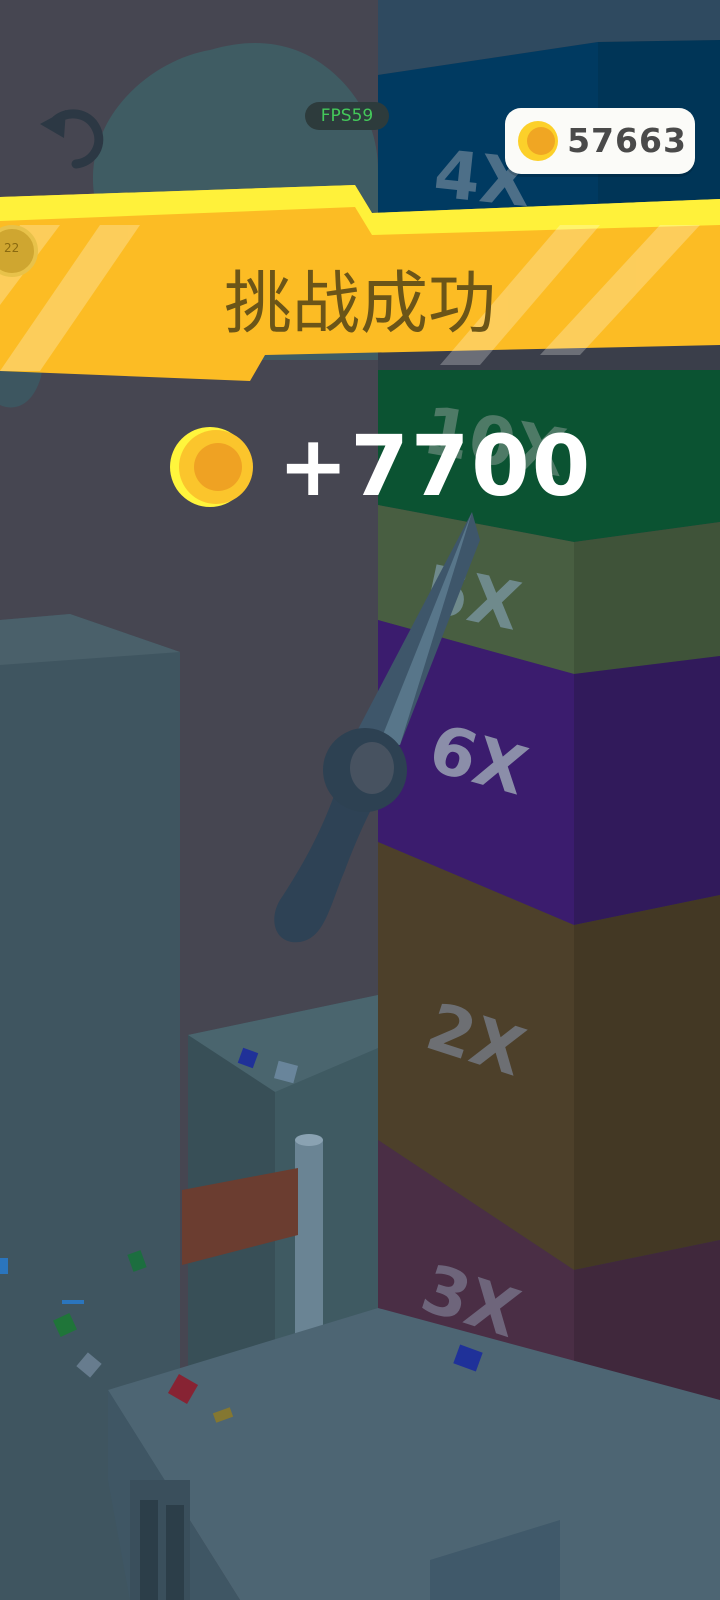 Image resolution: width=720 pixels, height=1600 pixels. Describe the element at coordinates (359, 304) in the screenshot. I see `banner-title: 挑战成功` at that location.